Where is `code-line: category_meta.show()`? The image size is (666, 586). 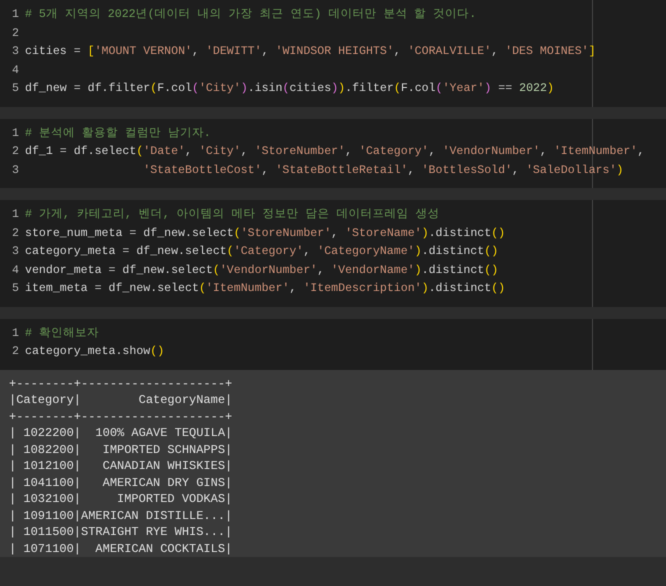
code-line: category_meta.show() is located at coordinates (94, 352).